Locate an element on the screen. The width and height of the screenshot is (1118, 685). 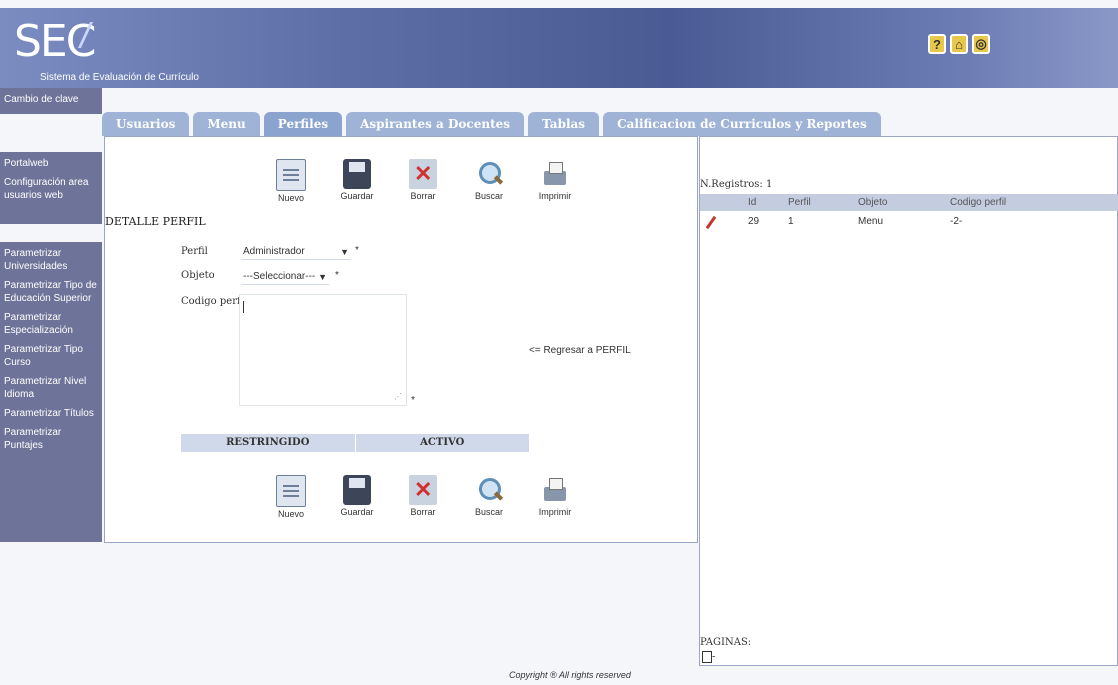
sidebar-item-cambio-clave: Cambio de clave is located at coordinates (51, 99).